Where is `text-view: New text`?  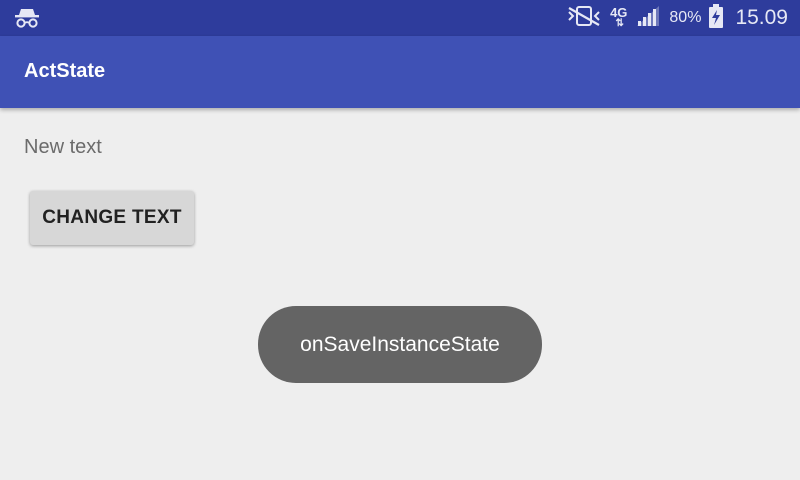
text-view: New text is located at coordinates (63, 147).